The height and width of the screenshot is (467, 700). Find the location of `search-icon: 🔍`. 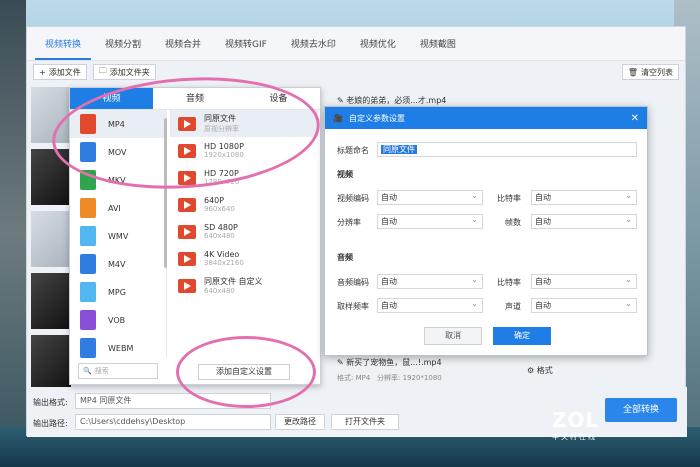

search-icon: 🔍 is located at coordinates (87, 371).